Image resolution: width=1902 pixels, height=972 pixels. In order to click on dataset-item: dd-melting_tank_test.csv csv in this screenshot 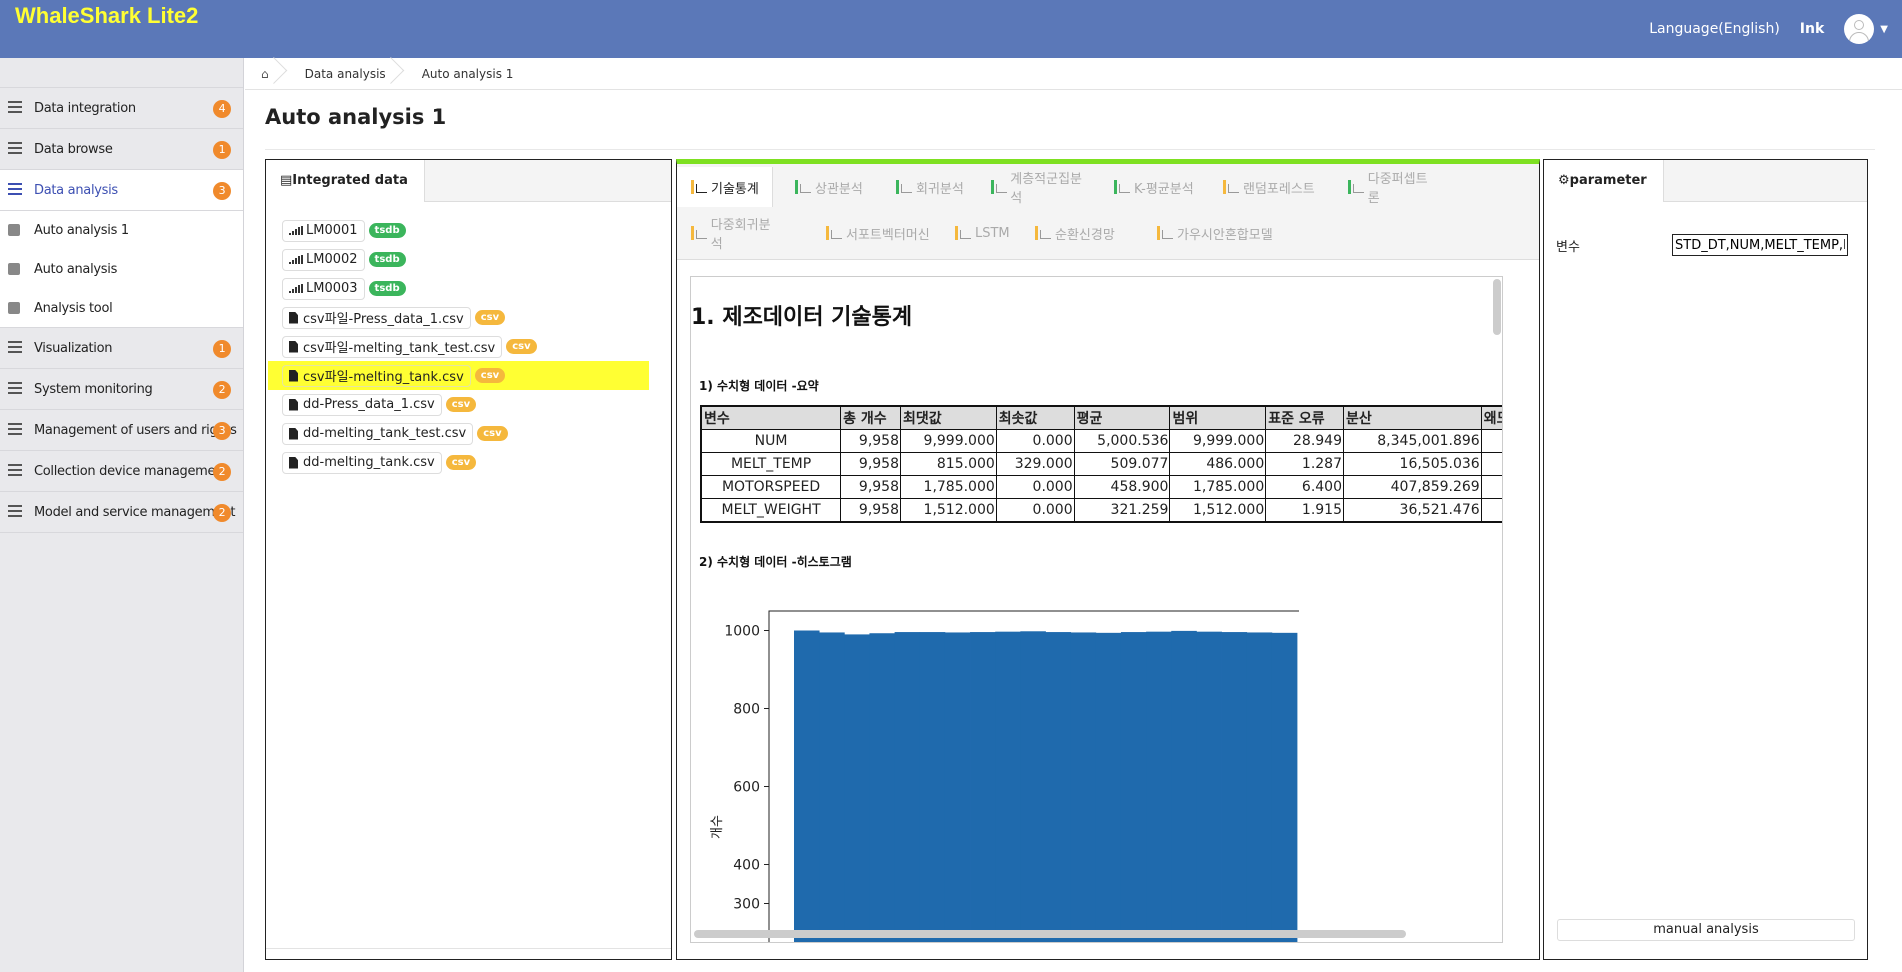, I will do `click(476, 433)`.